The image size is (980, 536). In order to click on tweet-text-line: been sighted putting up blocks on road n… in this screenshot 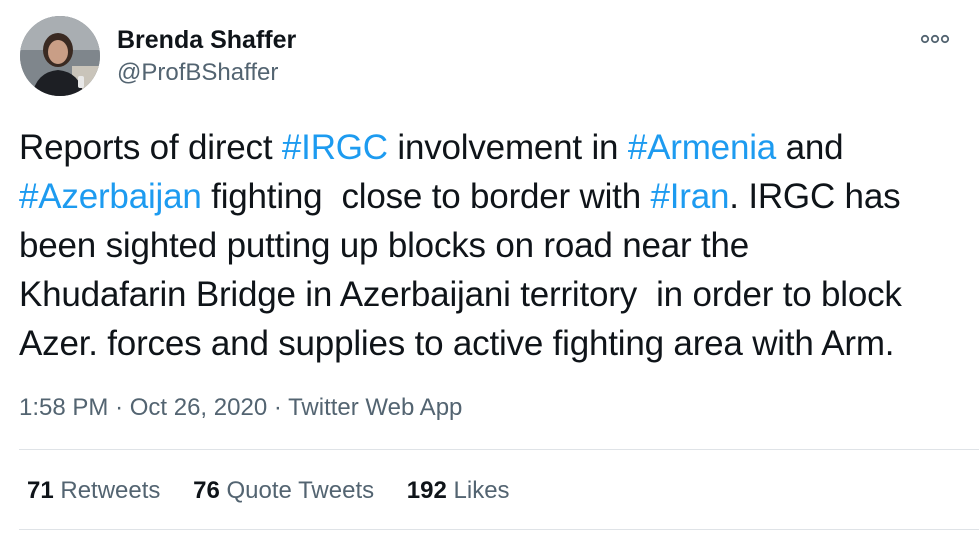, I will do `click(491, 245)`.